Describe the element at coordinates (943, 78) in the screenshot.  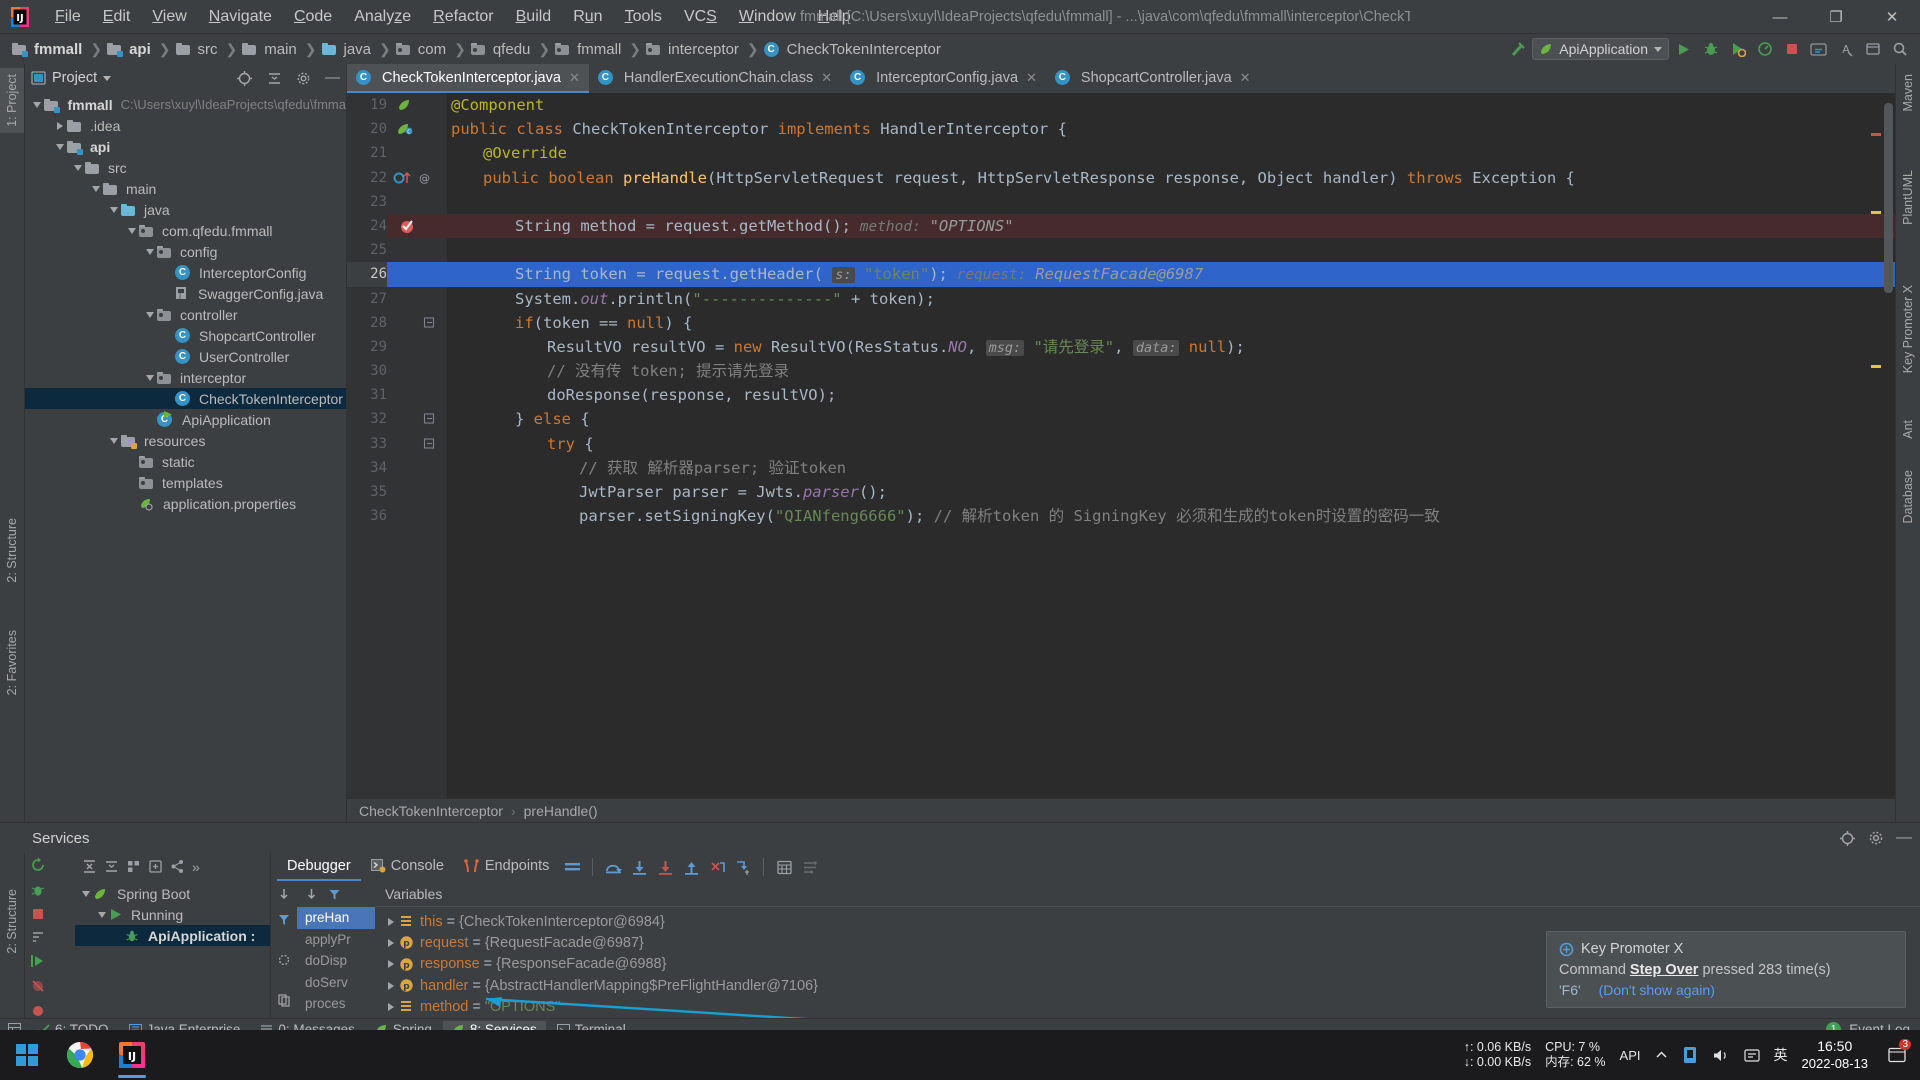
I see `editor-tab-interceptorconfig-java: C InterceptorConfig.java ✕` at that location.